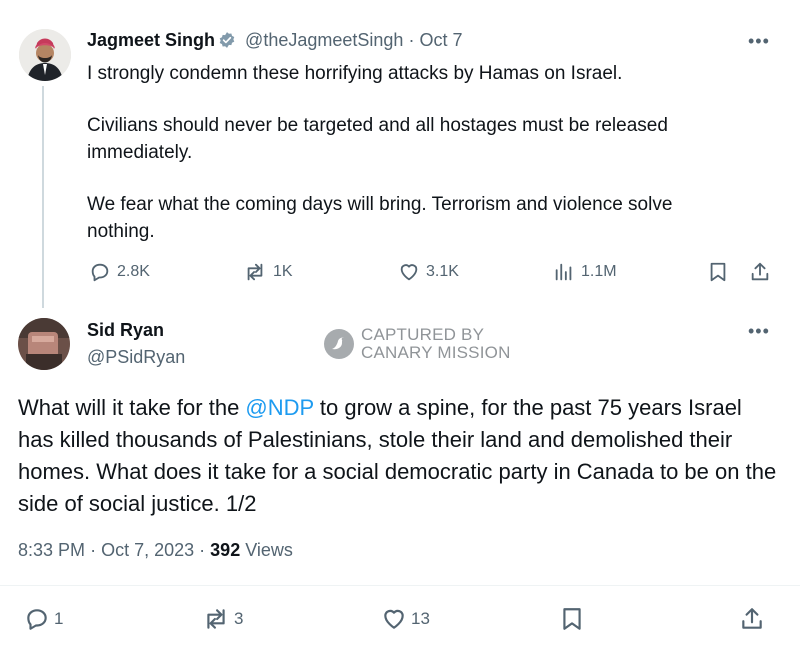 The width and height of the screenshot is (800, 653). Describe the element at coordinates (125, 330) in the screenshot. I see `author-name: Sid Ryan` at that location.